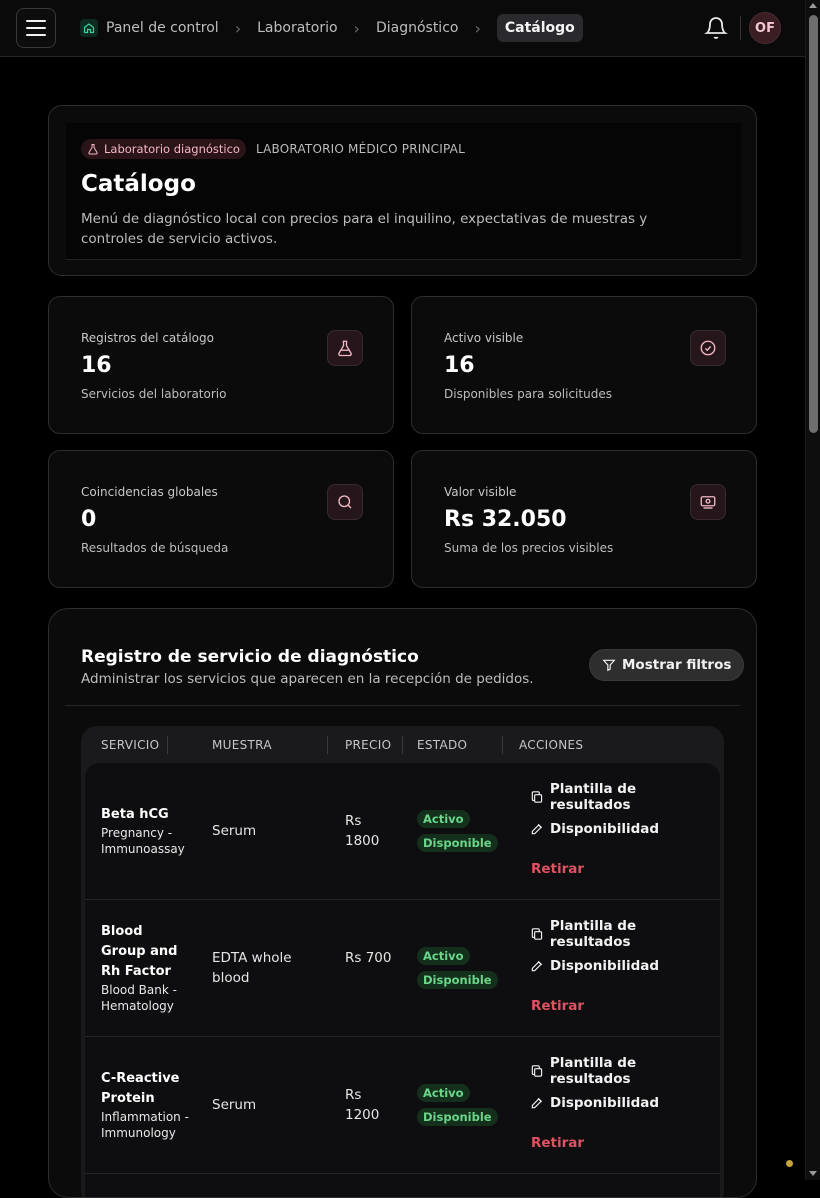  Describe the element at coordinates (362, 1105) in the screenshot. I see `price: Rs 1200` at that location.